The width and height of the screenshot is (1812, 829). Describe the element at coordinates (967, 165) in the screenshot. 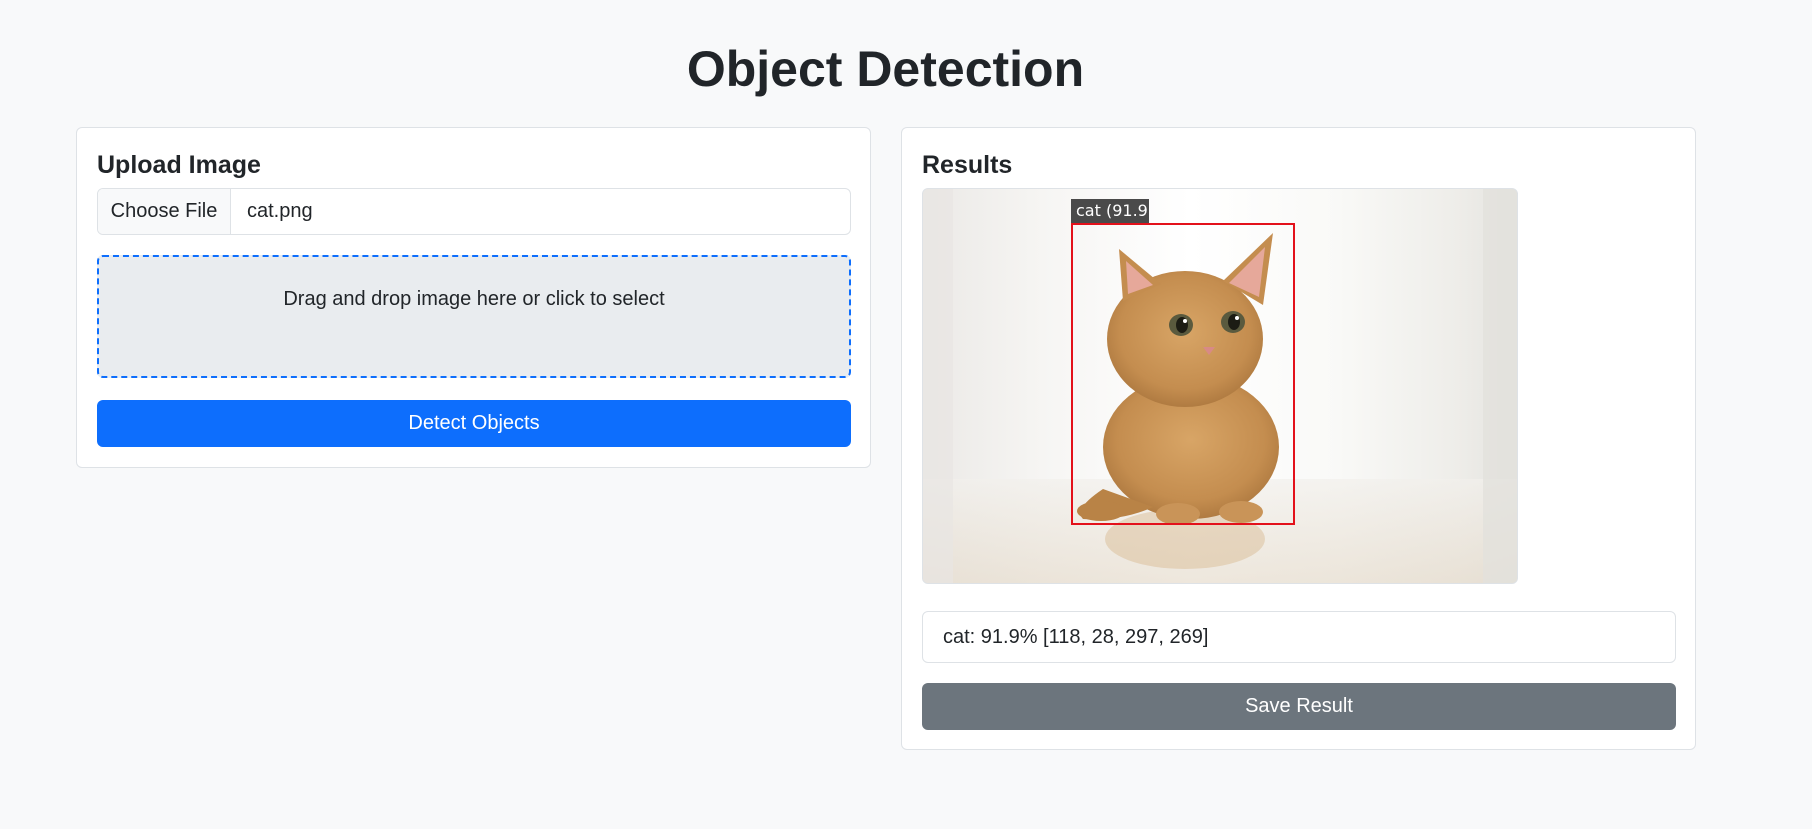

I see `results-card-title: Results` at that location.